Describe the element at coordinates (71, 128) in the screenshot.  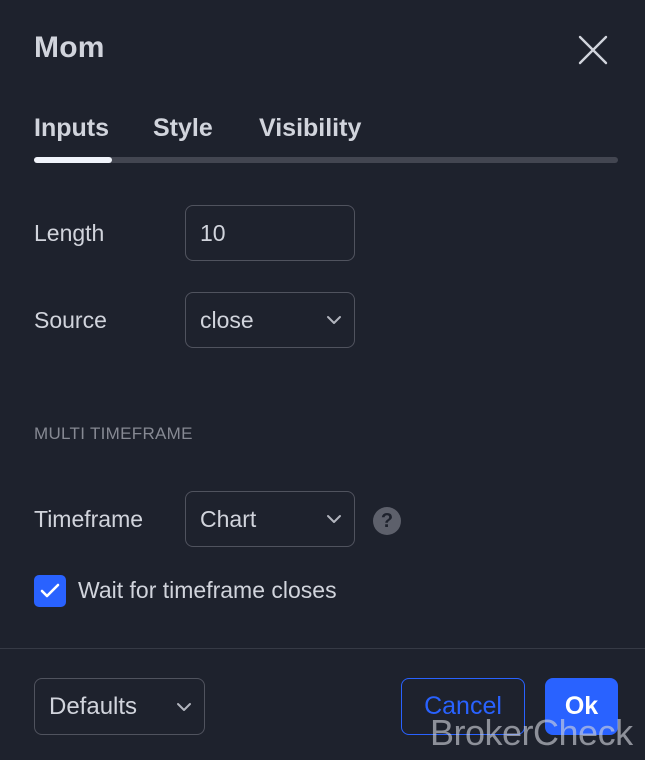
I see `tab-inputs: Inputs` at that location.